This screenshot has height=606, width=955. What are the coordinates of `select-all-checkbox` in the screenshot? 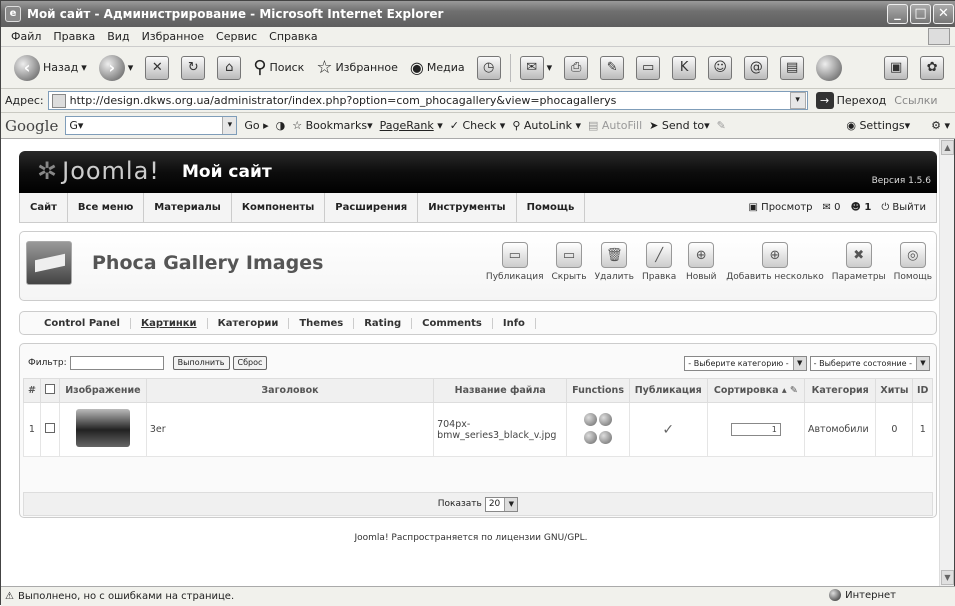 It's located at (49, 389).